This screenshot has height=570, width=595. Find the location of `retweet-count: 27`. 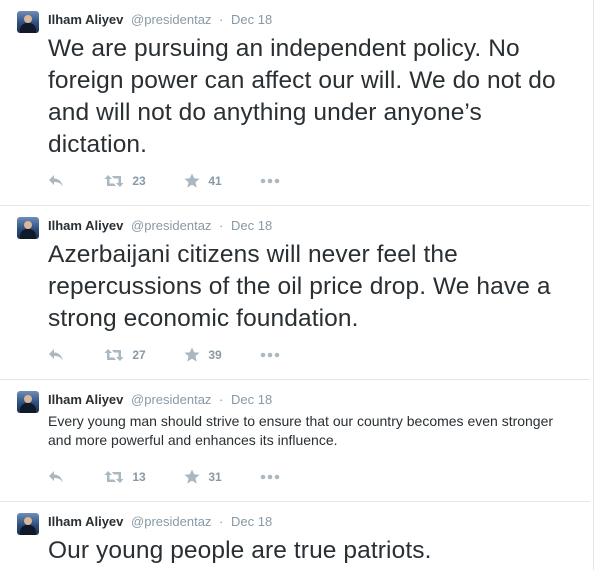

retweet-count: 27 is located at coordinates (139, 354).